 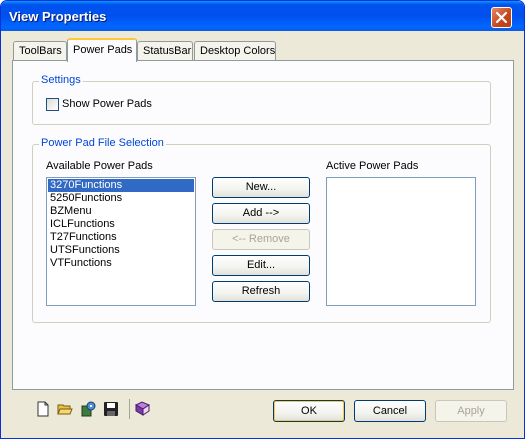 I want to click on window-title: View Properties, so click(x=58, y=16).